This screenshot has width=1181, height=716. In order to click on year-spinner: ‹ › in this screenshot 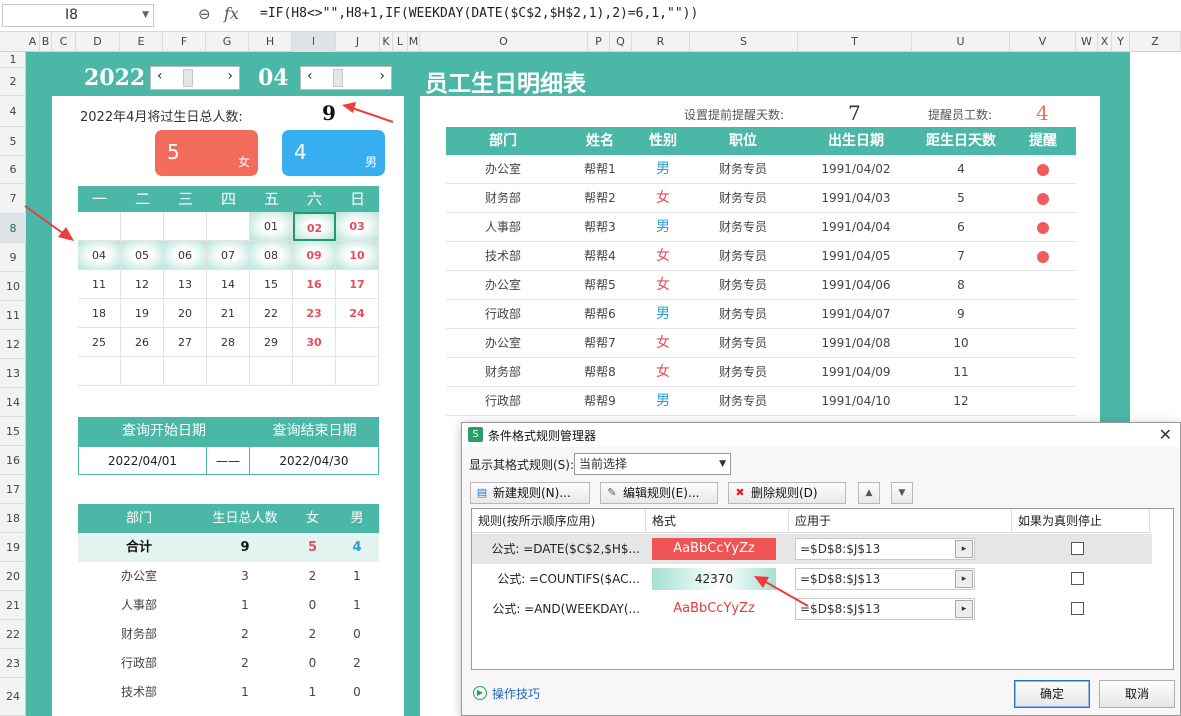, I will do `click(195, 78)`.